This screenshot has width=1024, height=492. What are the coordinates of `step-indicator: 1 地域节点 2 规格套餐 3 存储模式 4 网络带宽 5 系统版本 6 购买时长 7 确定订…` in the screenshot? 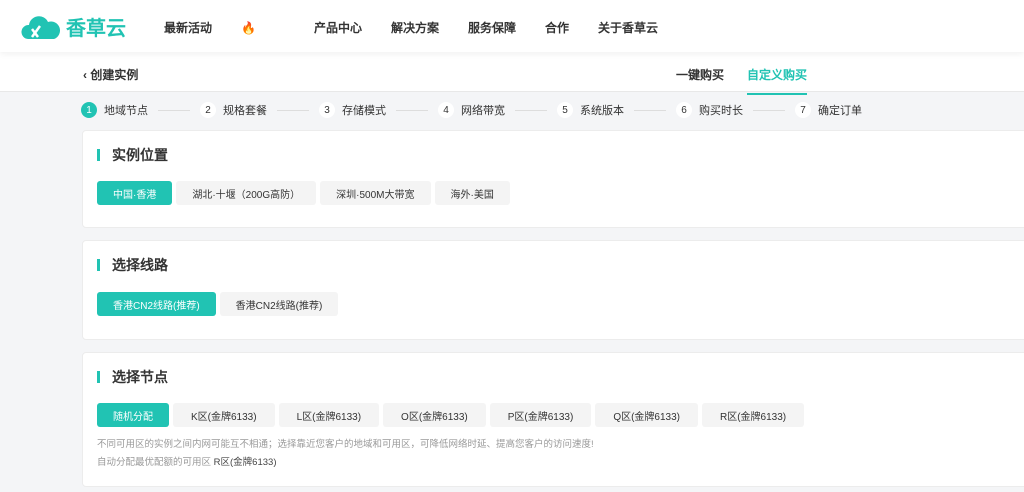 It's located at (471, 110).